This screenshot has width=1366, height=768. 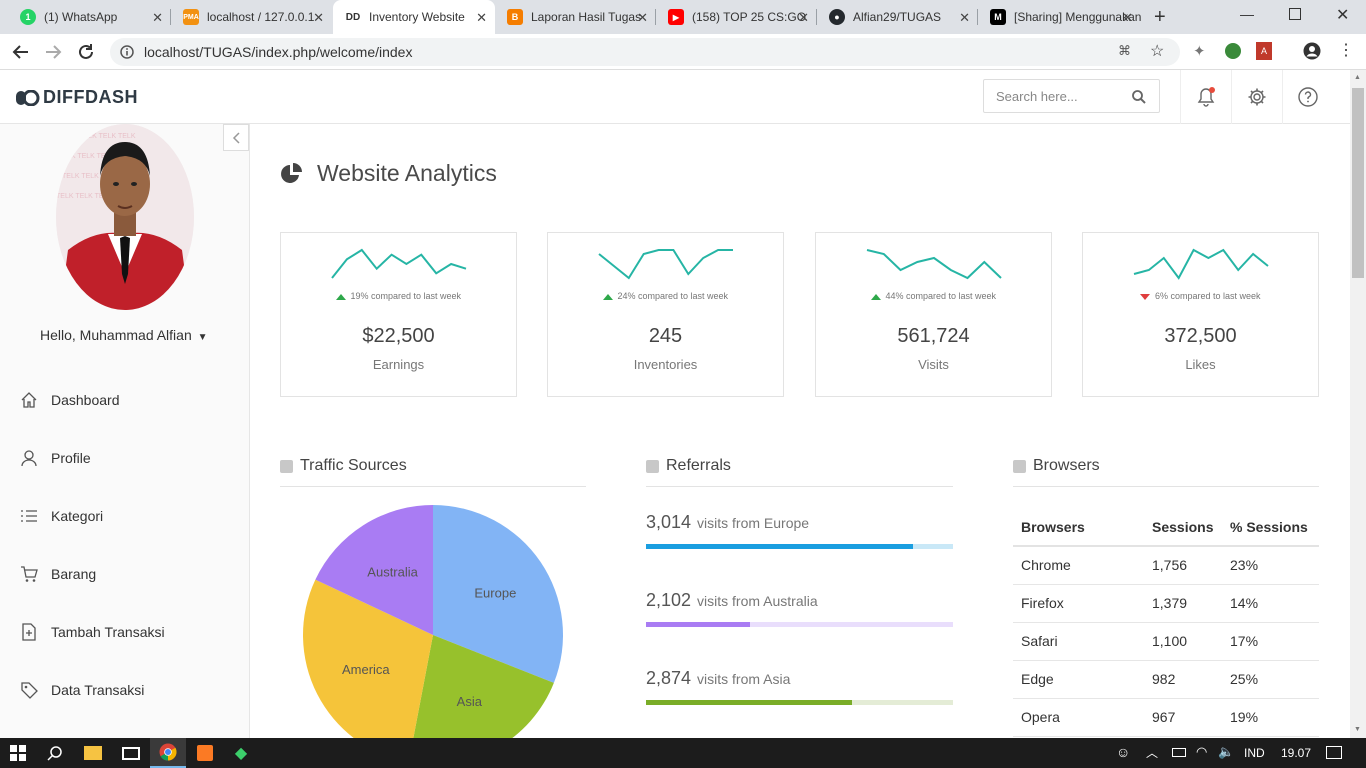 I want to click on clock: 19.07, so click(x=1296, y=753).